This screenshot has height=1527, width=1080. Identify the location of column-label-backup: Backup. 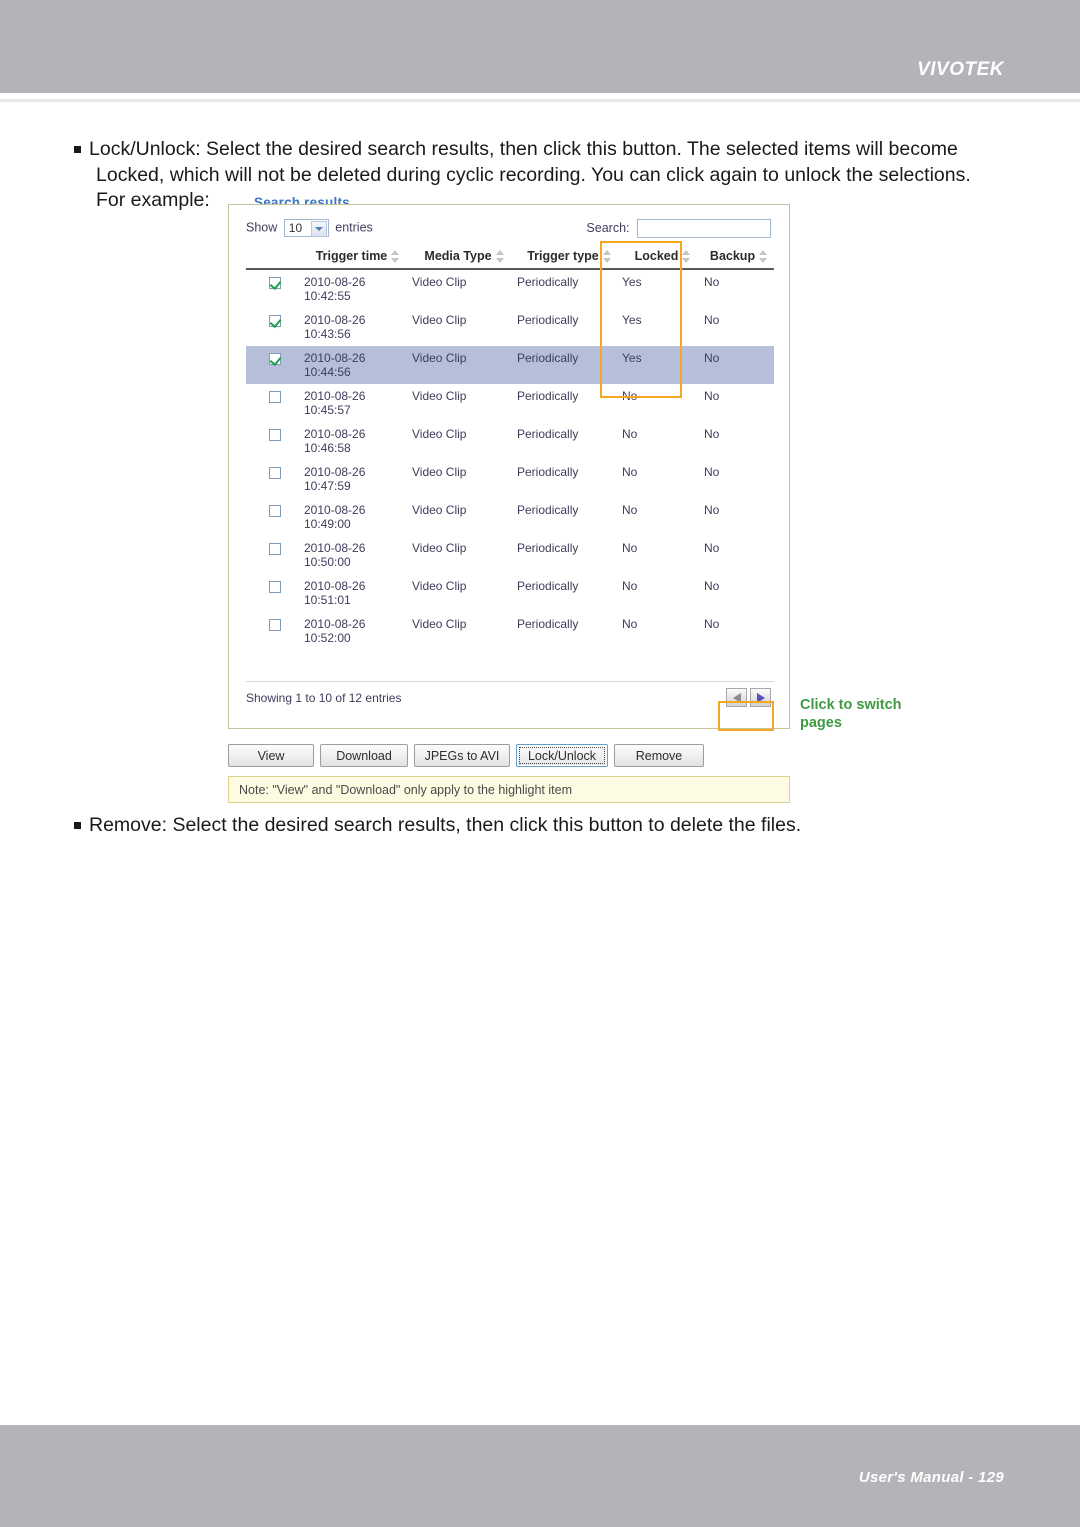
(732, 256).